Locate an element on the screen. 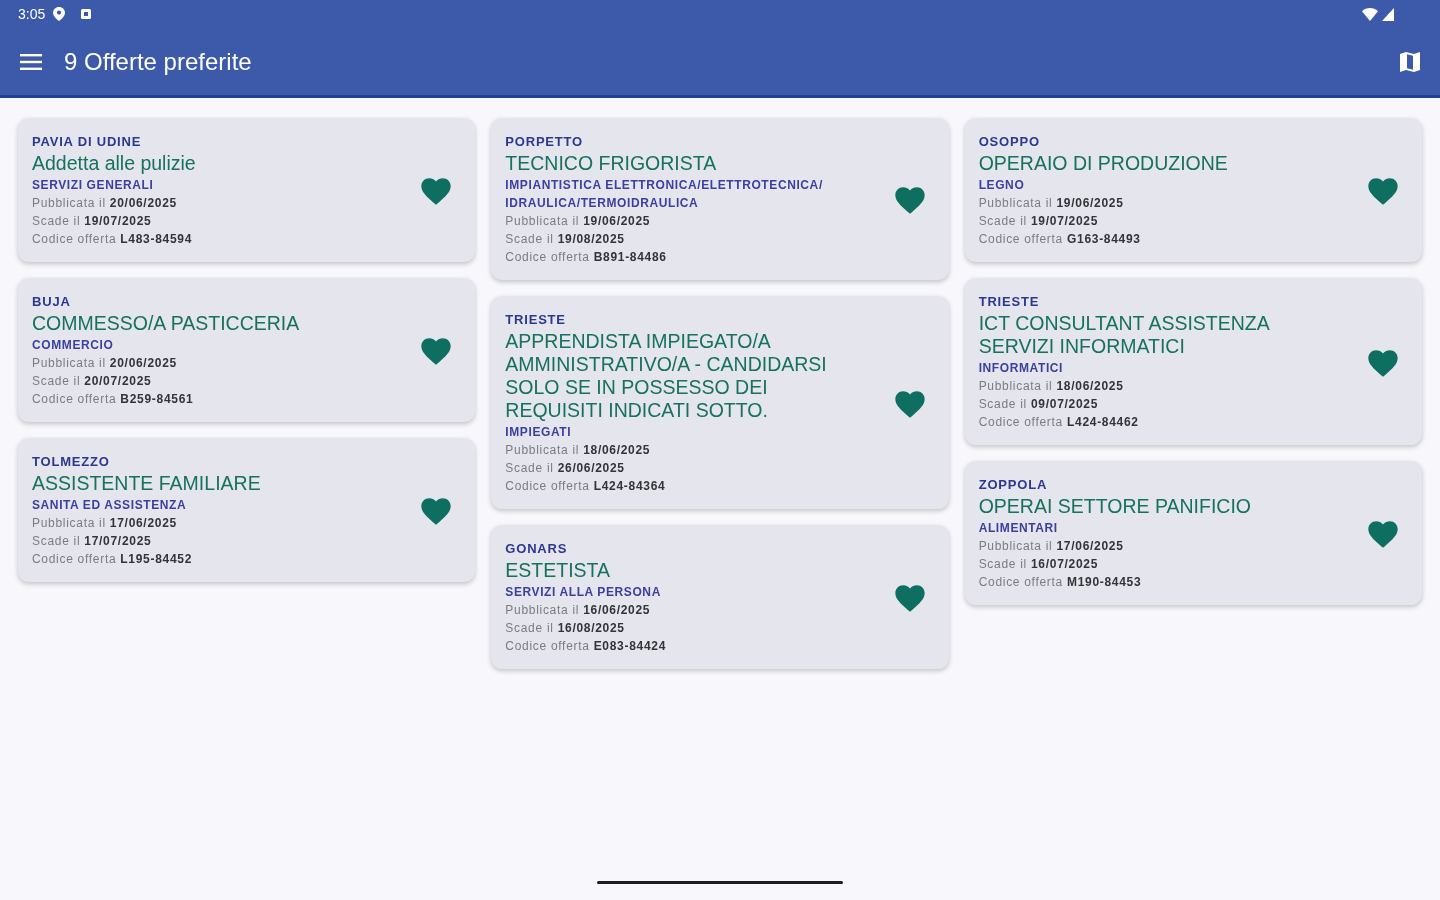 The height and width of the screenshot is (900, 1440). offer-category: IMPIANTISTICA ELETTRONICA/ELETTROTECNICA/IDRAULICA/TERMOIDRAULICA is located at coordinates (664, 194).